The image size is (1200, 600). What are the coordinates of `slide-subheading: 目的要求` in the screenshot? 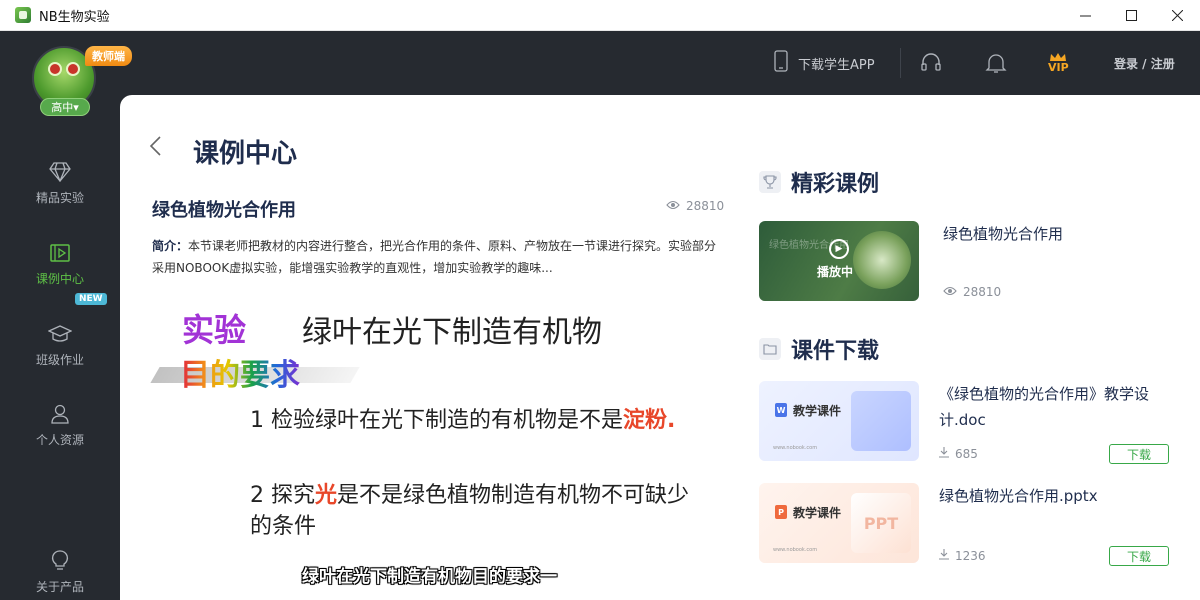 It's located at (240, 372).